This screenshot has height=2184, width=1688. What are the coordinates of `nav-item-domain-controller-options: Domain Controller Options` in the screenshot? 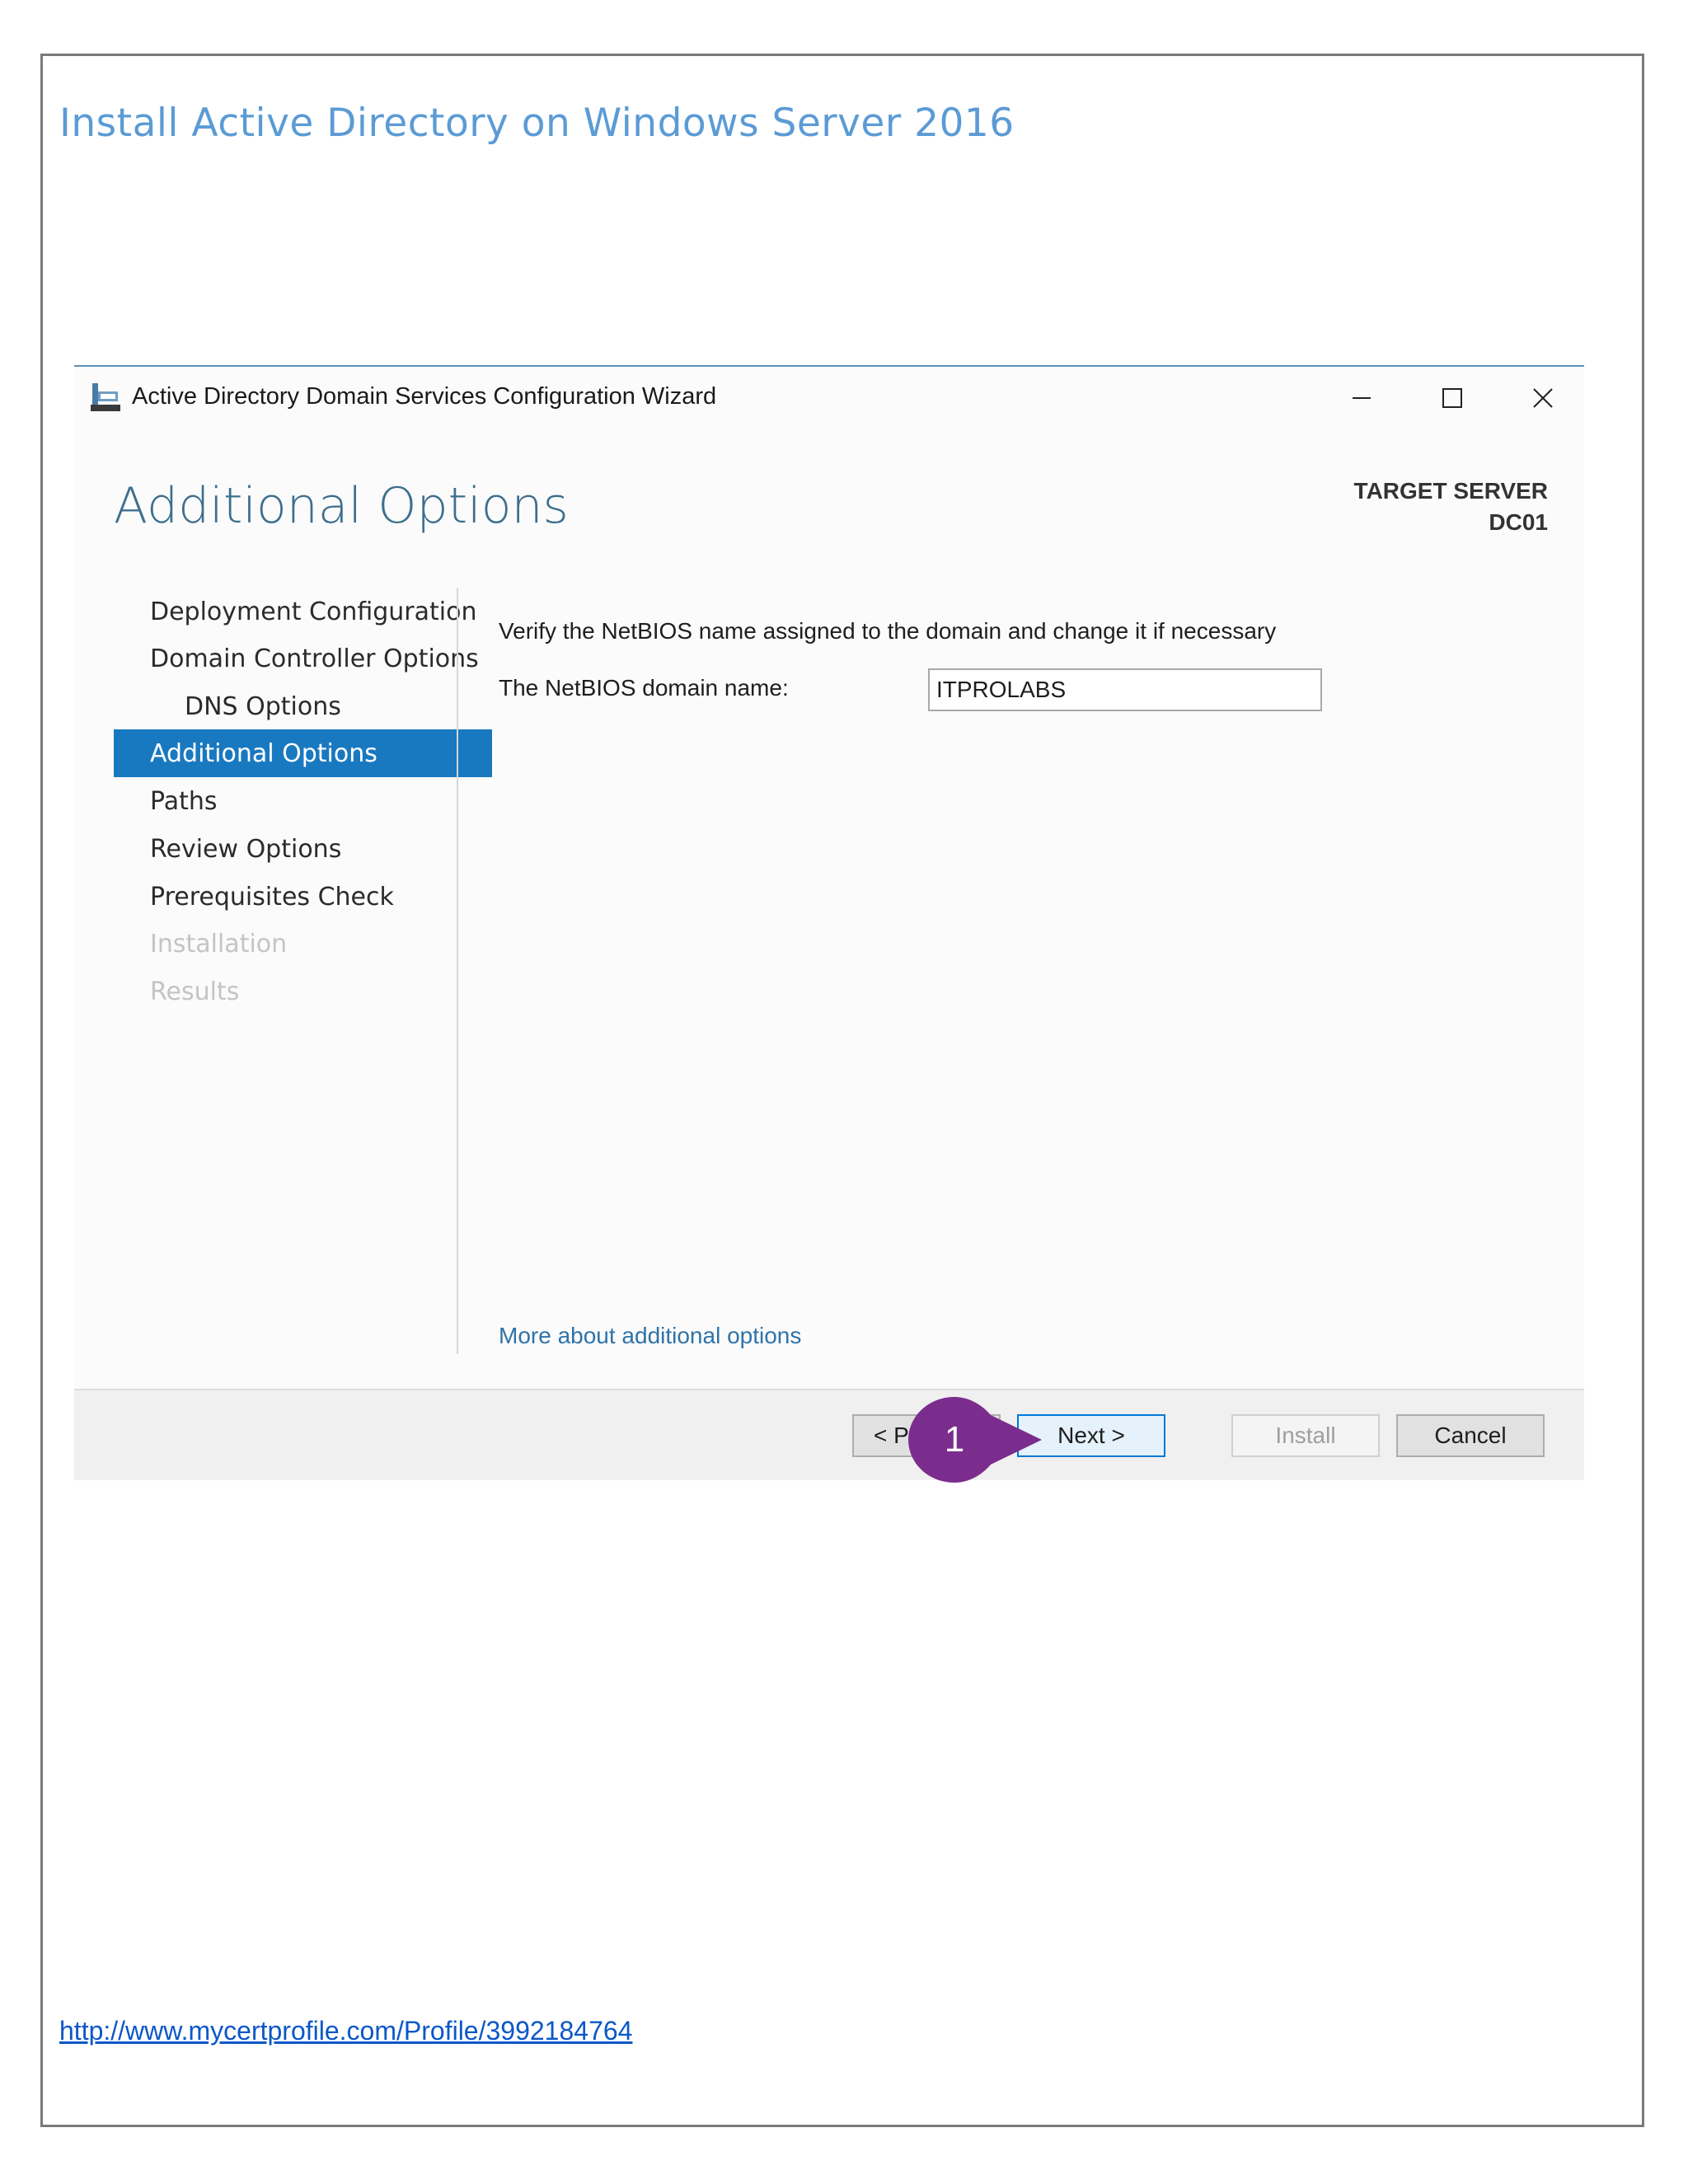 It's located at (303, 658).